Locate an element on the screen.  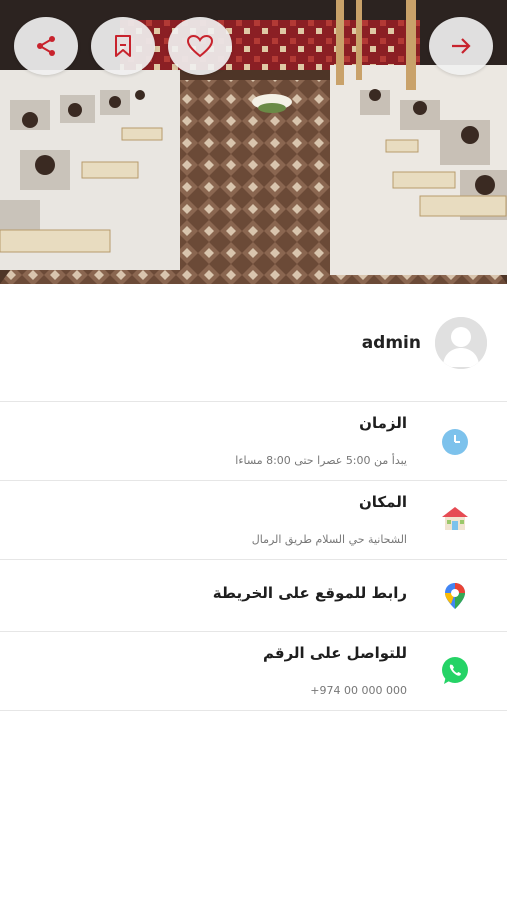
whatsapp-icon is located at coordinates (455, 671).